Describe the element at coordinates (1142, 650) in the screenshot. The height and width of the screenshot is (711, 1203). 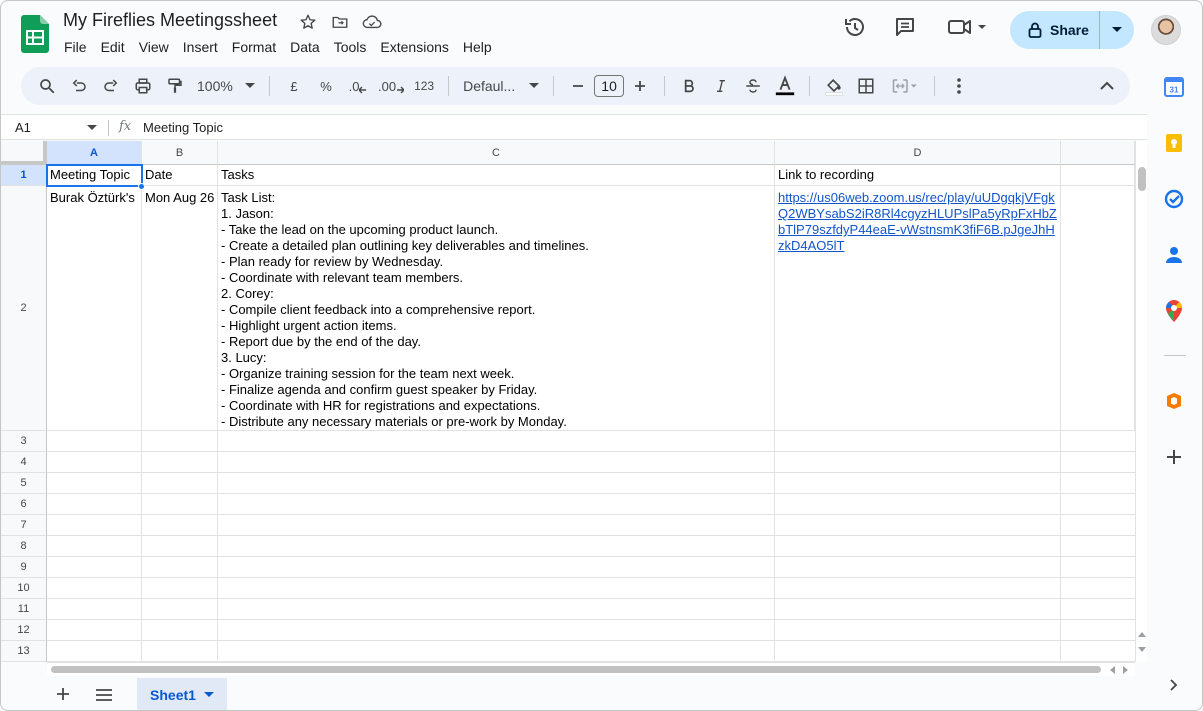
I see `scroll-down-icon` at that location.